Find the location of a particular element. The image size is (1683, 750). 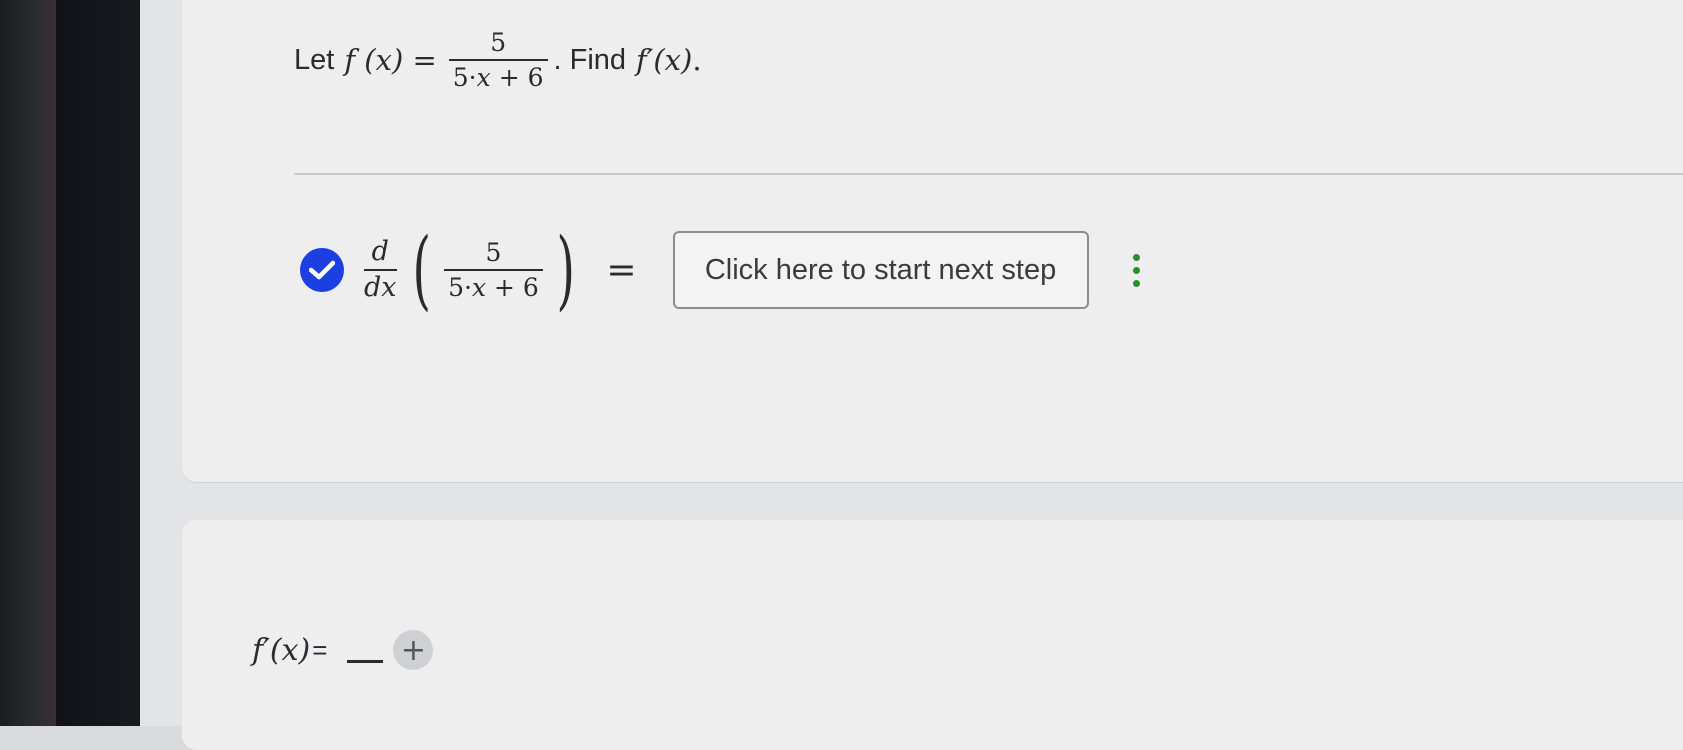

step-denominator: 5·x + 6 is located at coordinates (493, 285).